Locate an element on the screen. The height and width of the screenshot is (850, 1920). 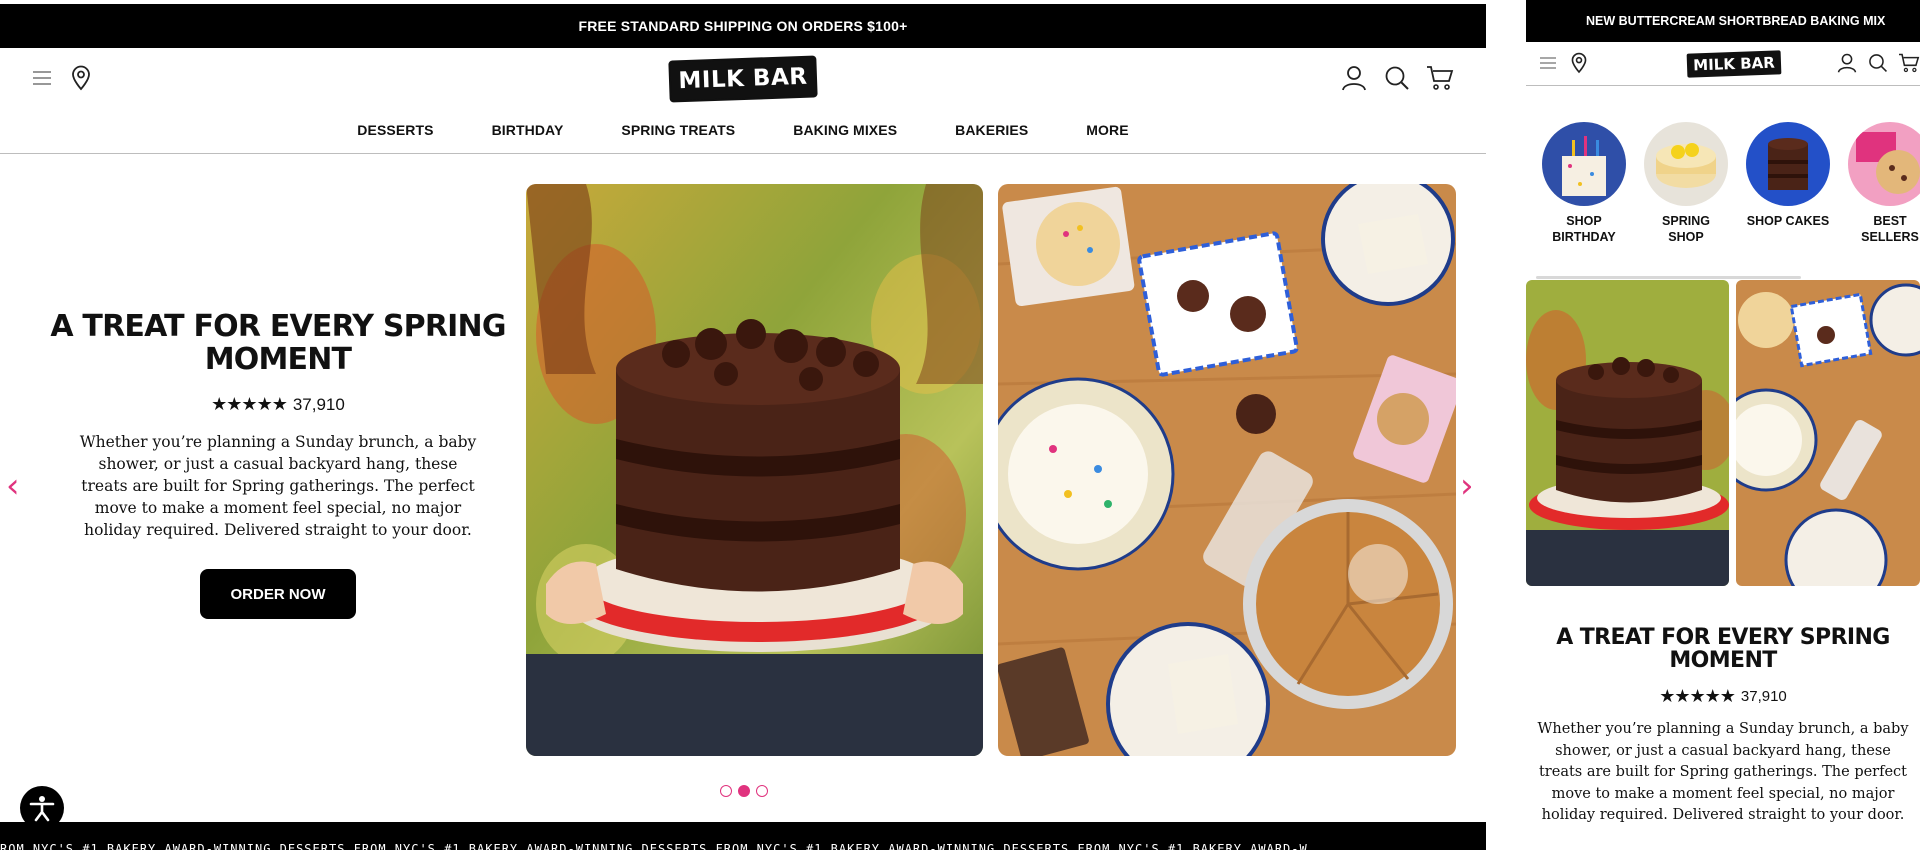
promo-banner: FREE STANDARD SHIPPING ON ORDERS $100+ is located at coordinates (743, 26).